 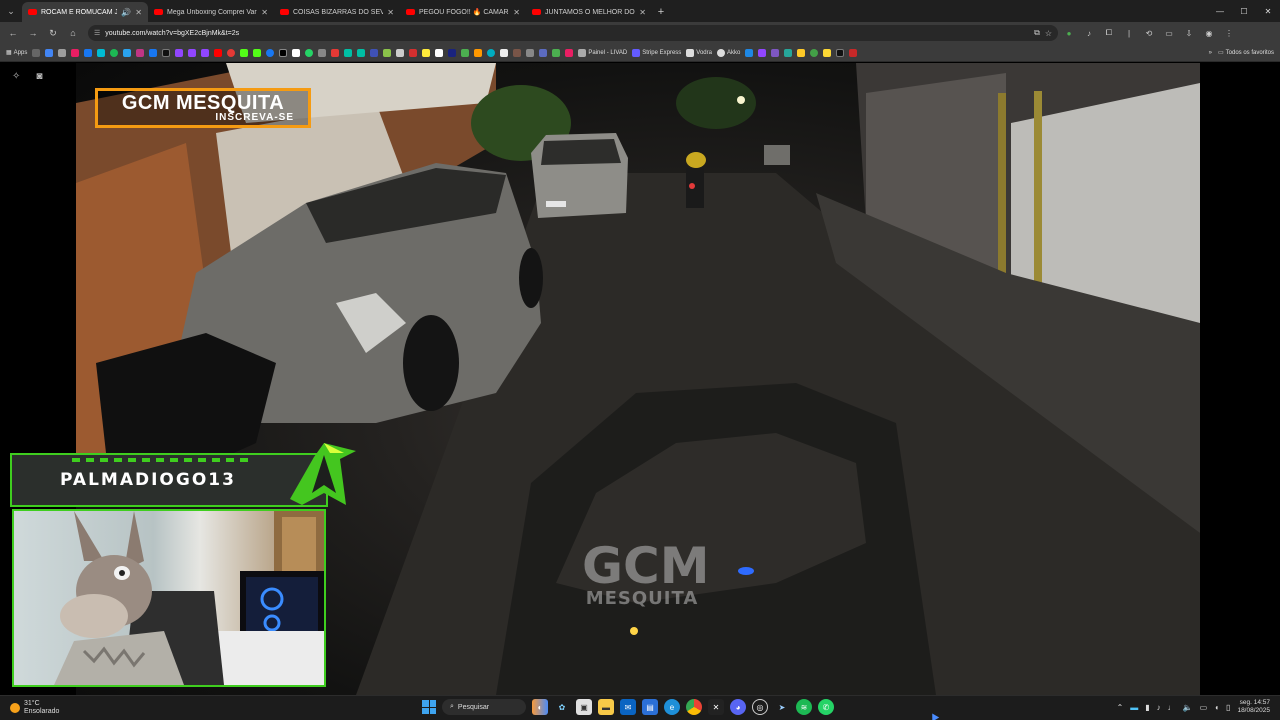 I want to click on forward-button: →, so click(x=33, y=33).